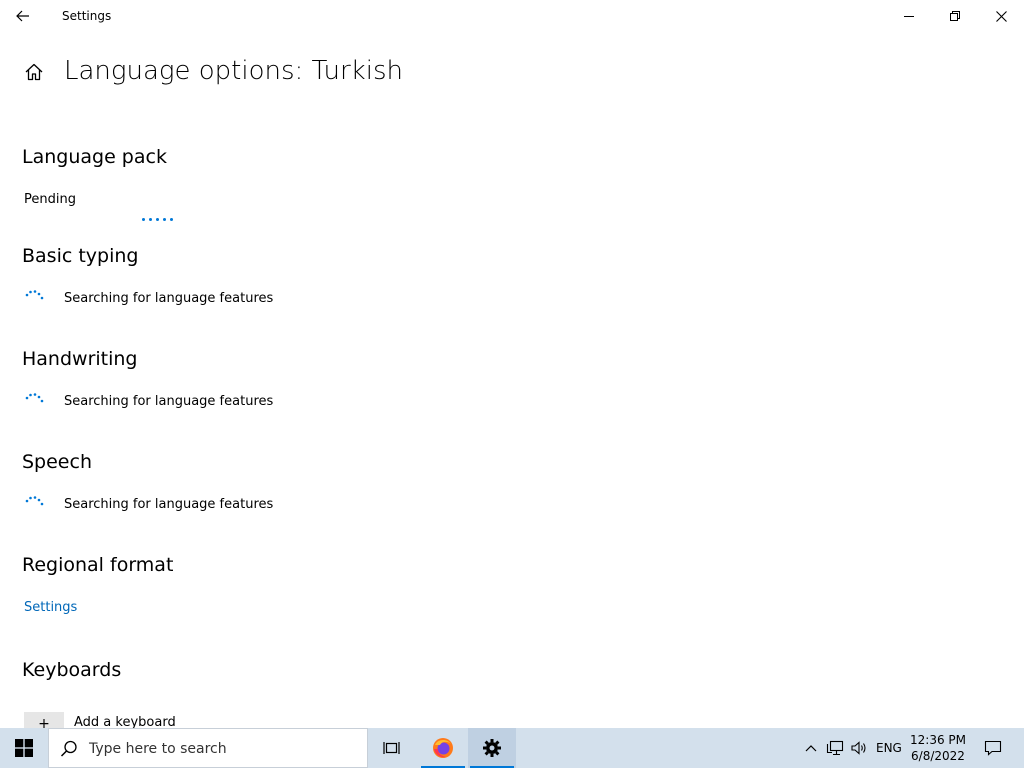 The height and width of the screenshot is (768, 1024). Describe the element at coordinates (68, 748) in the screenshot. I see `search-icon` at that location.